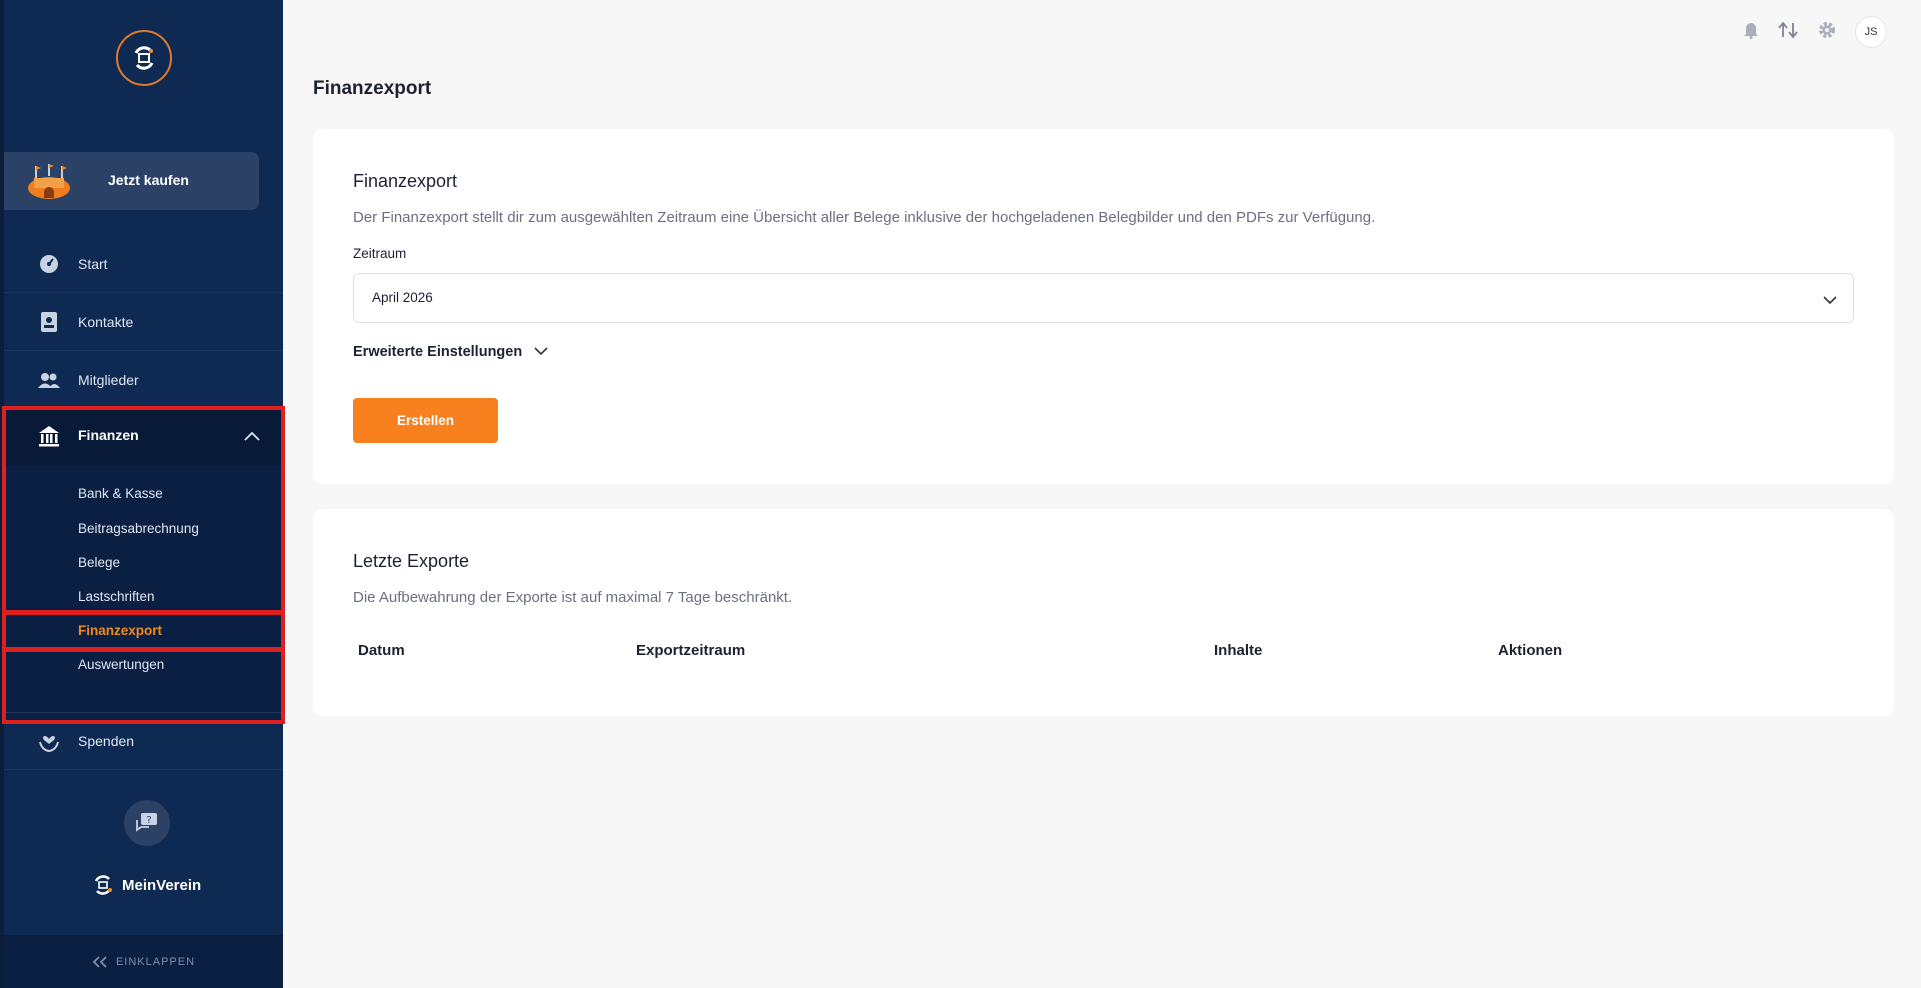  I want to click on advanced-settings-toggle: Erweiterte Einstellungen, so click(450, 352).